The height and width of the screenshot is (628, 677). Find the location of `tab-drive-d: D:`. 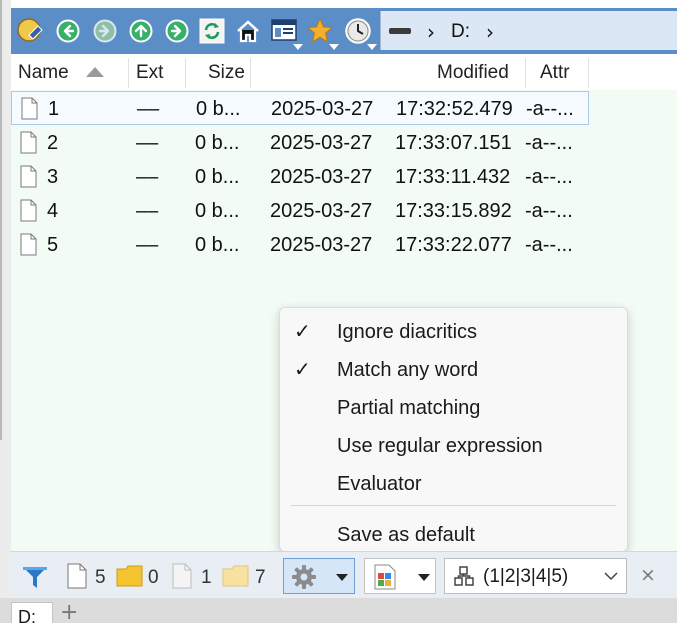

tab-drive-d: D: is located at coordinates (32, 614).